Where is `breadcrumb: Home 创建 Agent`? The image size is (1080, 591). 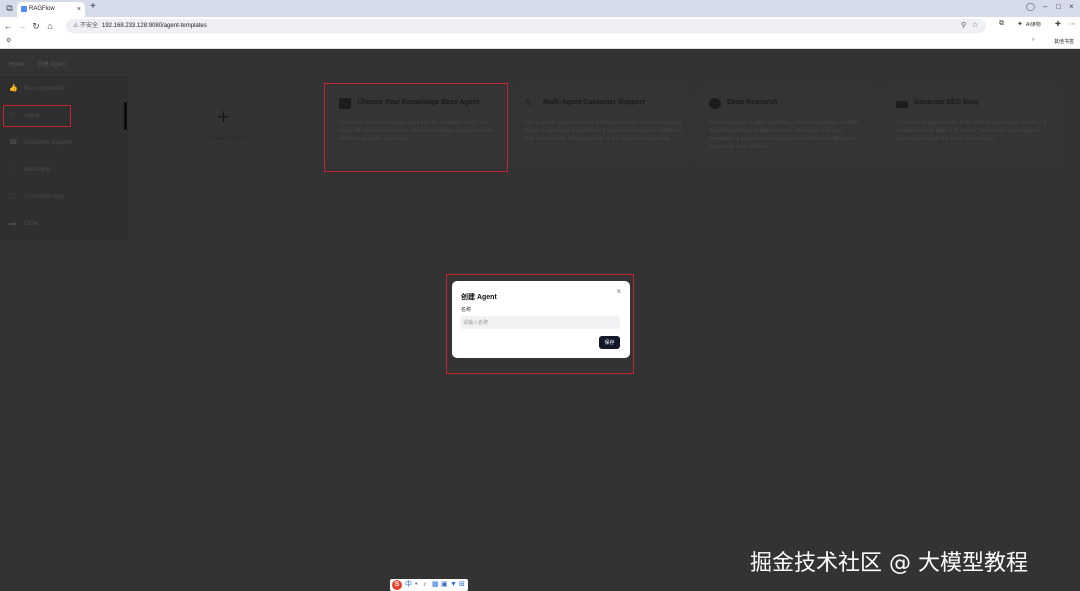
breadcrumb: Home 创建 Agent is located at coordinates (42, 63).